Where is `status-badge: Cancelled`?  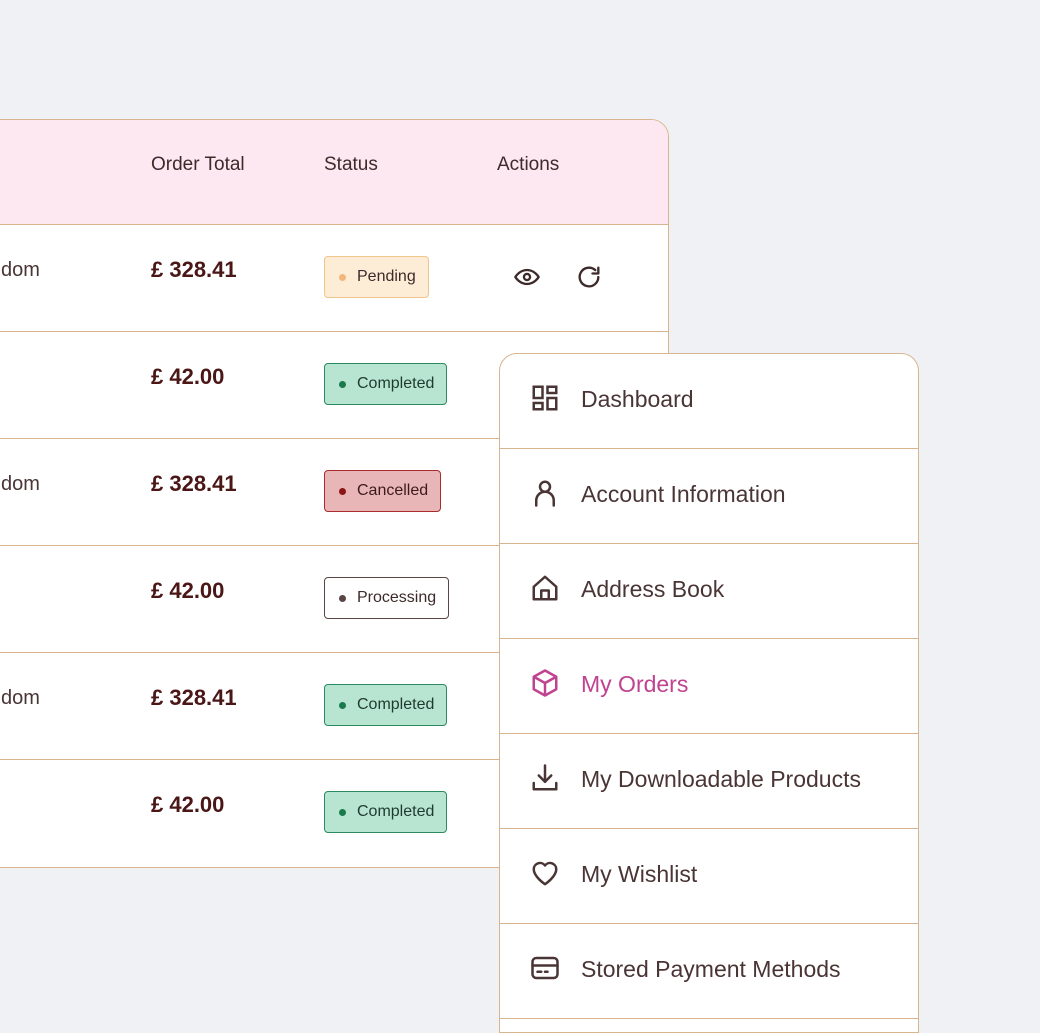
status-badge: Cancelled is located at coordinates (383, 491).